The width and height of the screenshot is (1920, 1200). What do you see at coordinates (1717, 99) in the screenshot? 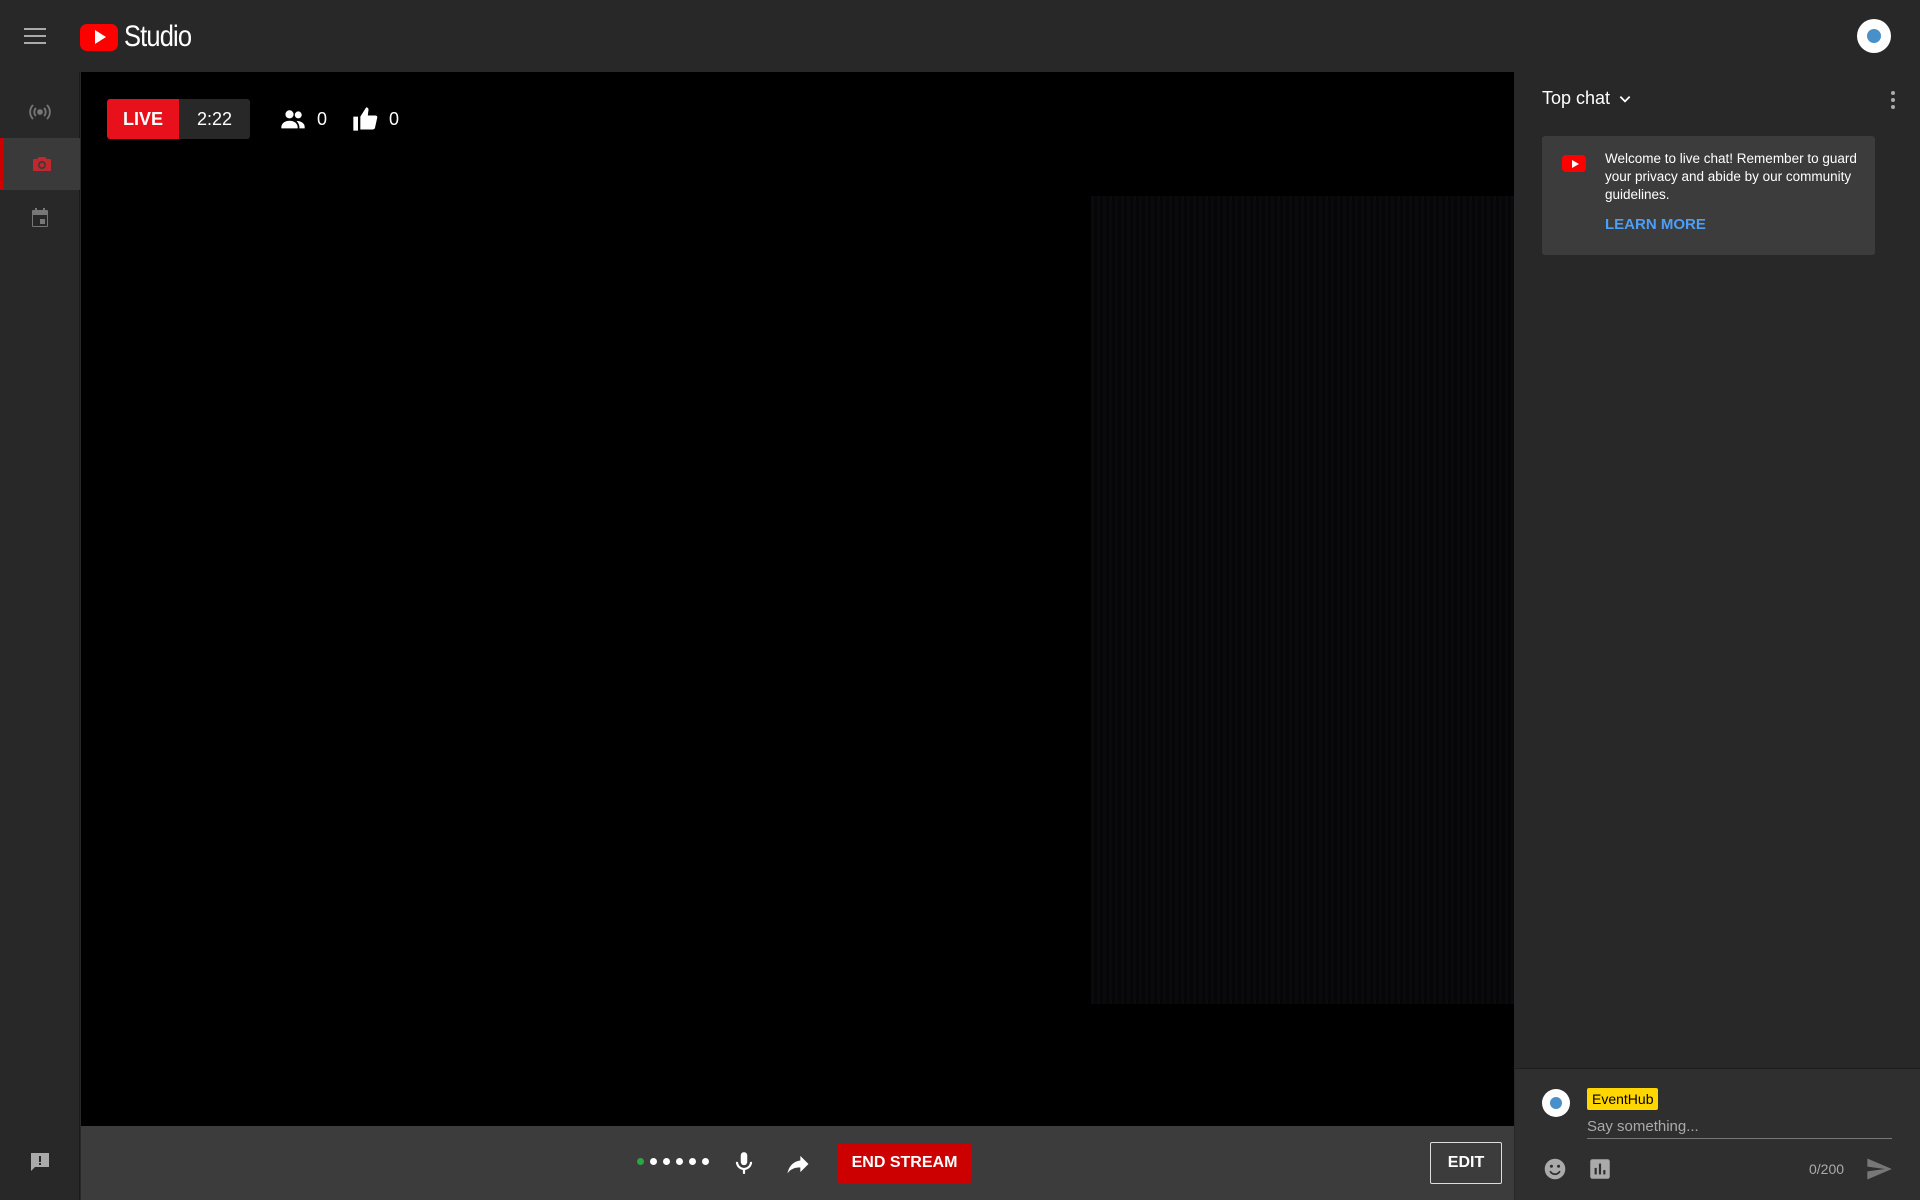
I see `chat-header: Top chat` at bounding box center [1717, 99].